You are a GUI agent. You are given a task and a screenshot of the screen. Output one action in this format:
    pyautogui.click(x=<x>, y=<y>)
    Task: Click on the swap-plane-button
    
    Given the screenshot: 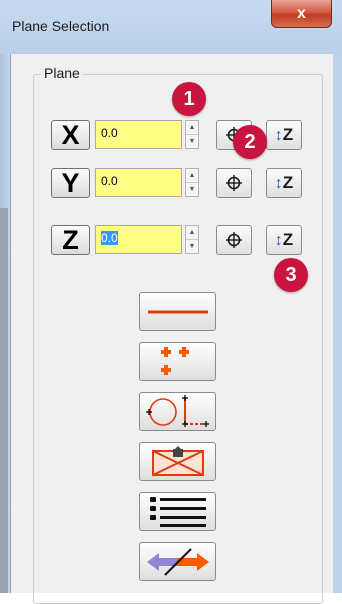 What is the action you would take?
    pyautogui.click(x=177, y=561)
    